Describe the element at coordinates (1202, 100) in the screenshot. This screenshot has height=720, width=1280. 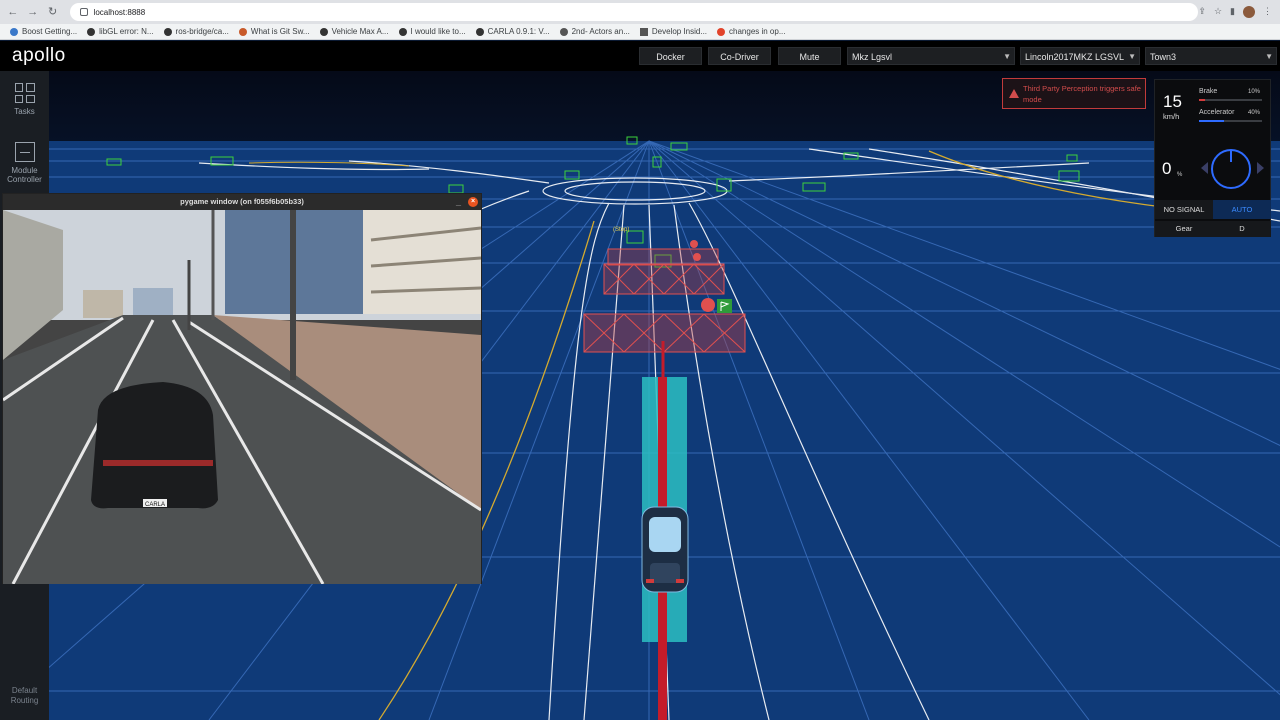
I see `brake-bar-fill` at that location.